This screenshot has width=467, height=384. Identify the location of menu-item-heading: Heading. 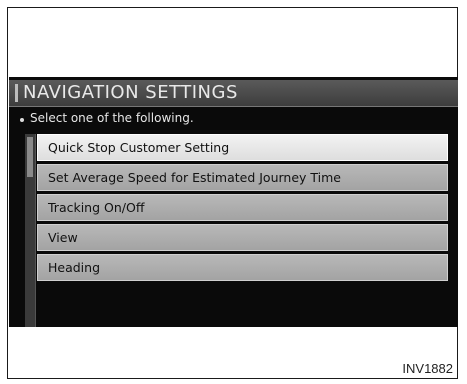
(242, 267).